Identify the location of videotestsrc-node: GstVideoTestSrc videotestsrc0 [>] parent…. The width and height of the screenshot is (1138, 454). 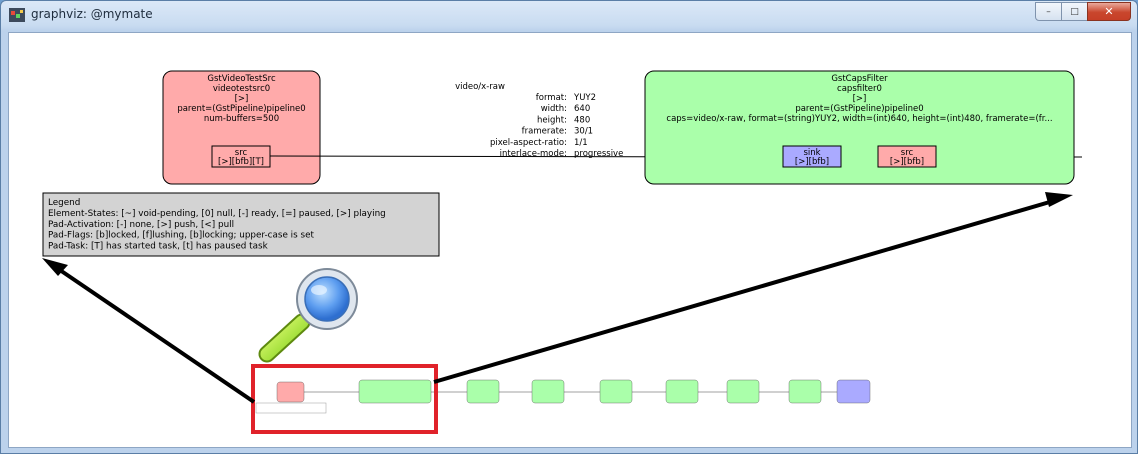
(241, 127).